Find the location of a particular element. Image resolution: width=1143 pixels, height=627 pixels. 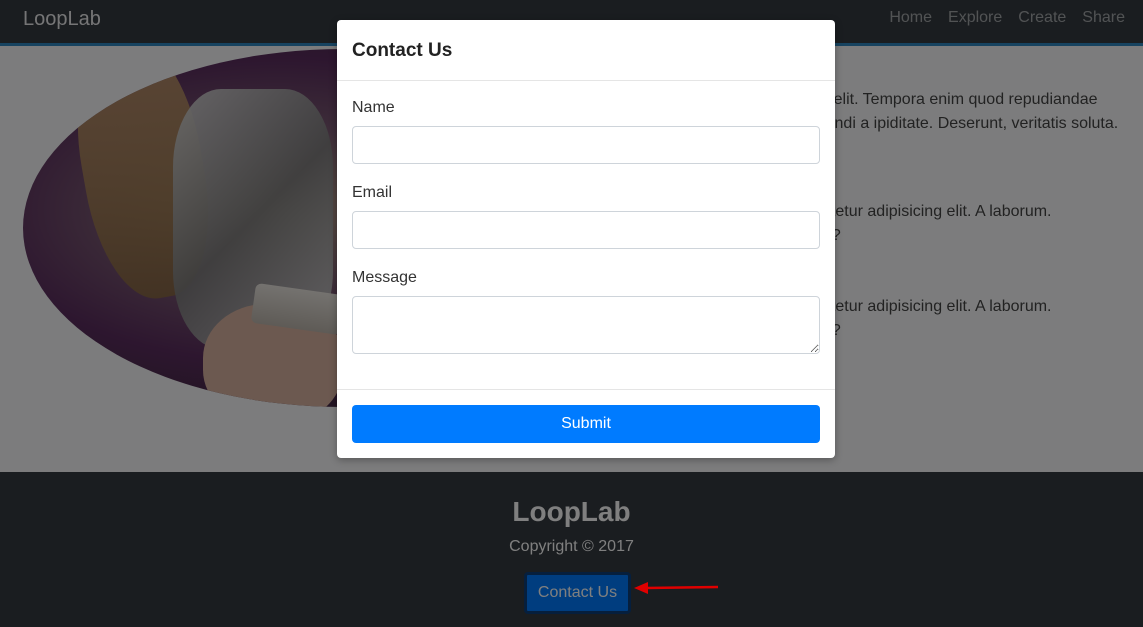

name-label: Name is located at coordinates (373, 107).